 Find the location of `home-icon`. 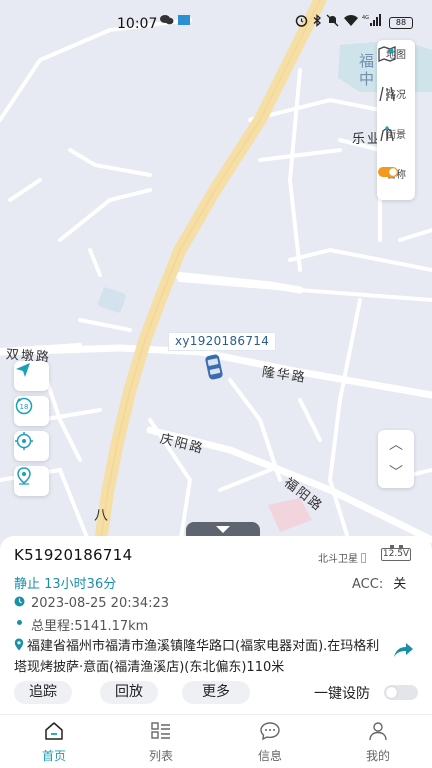

home-icon is located at coordinates (54, 733).